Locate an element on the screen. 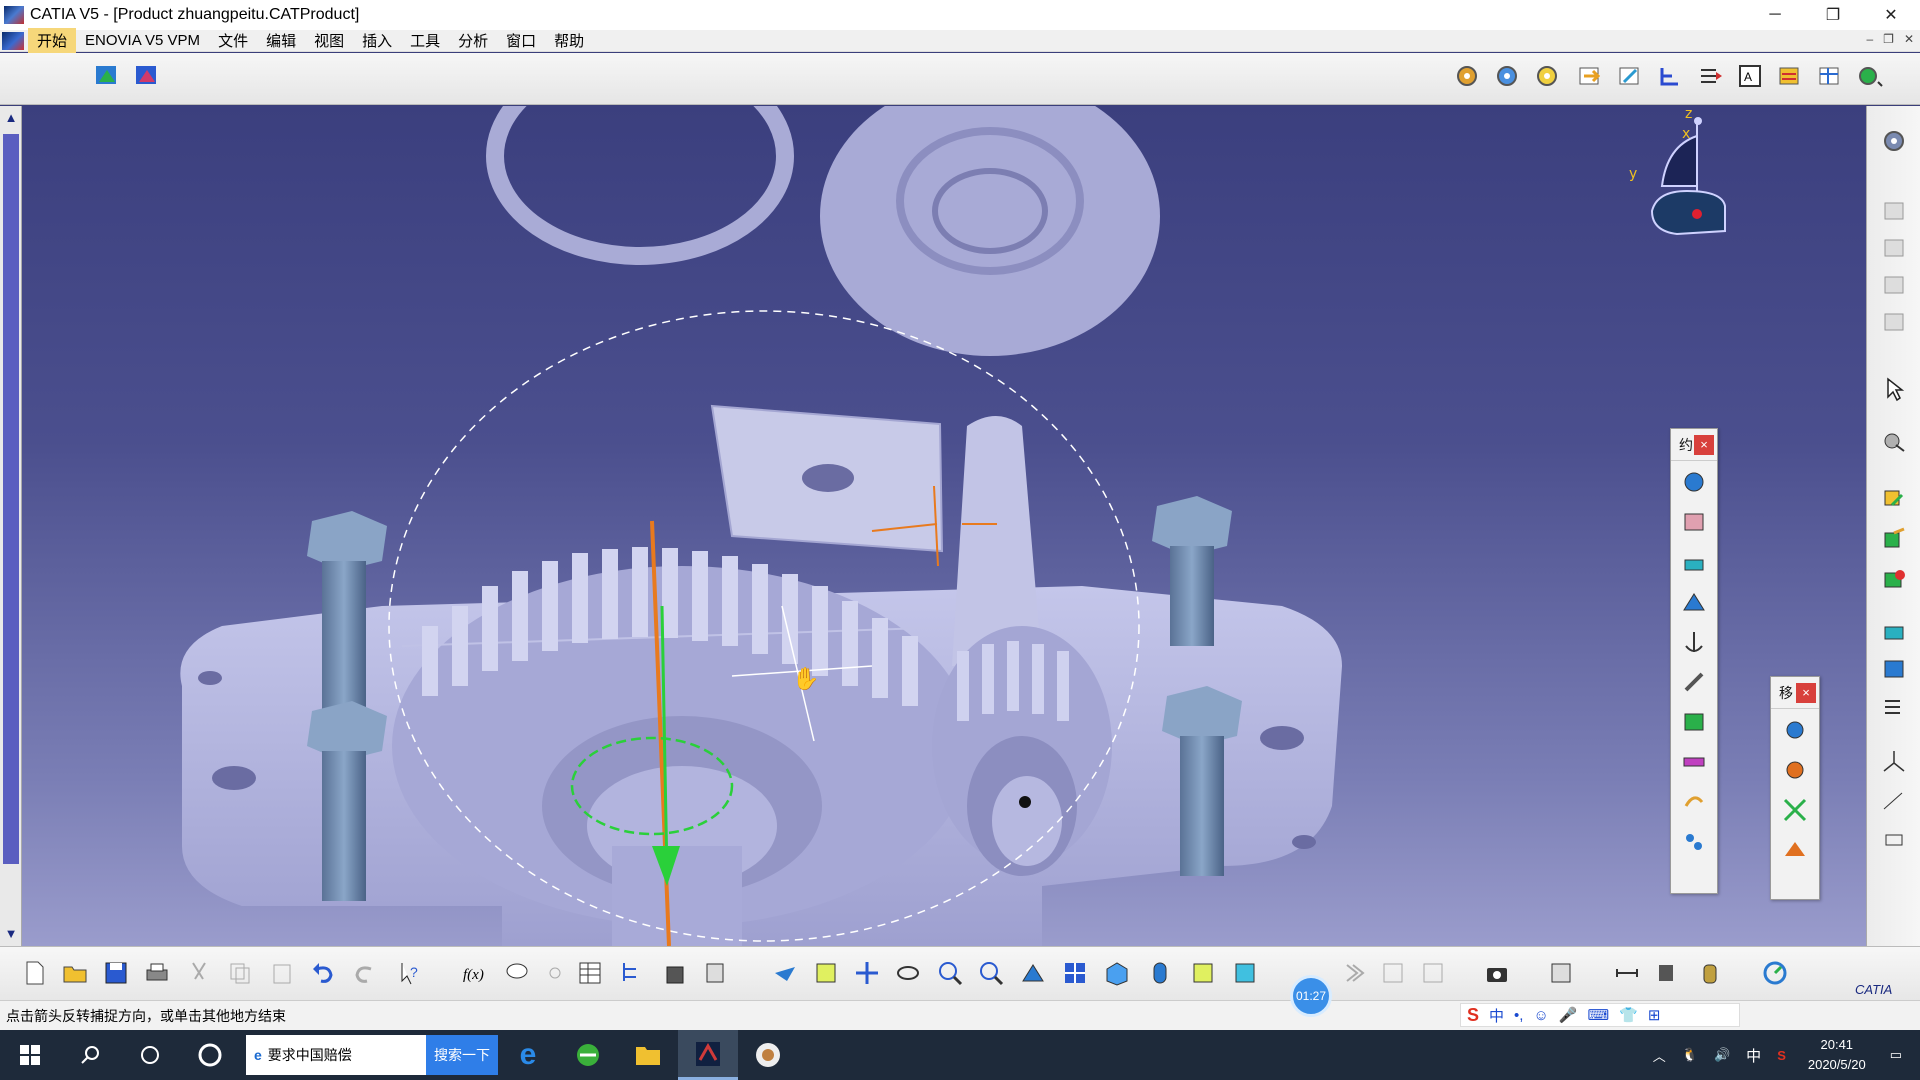 Image resolution: width=1920 pixels, height=1080 pixels. ime-punctuation-icon: •, is located at coordinates (1518, 1015).